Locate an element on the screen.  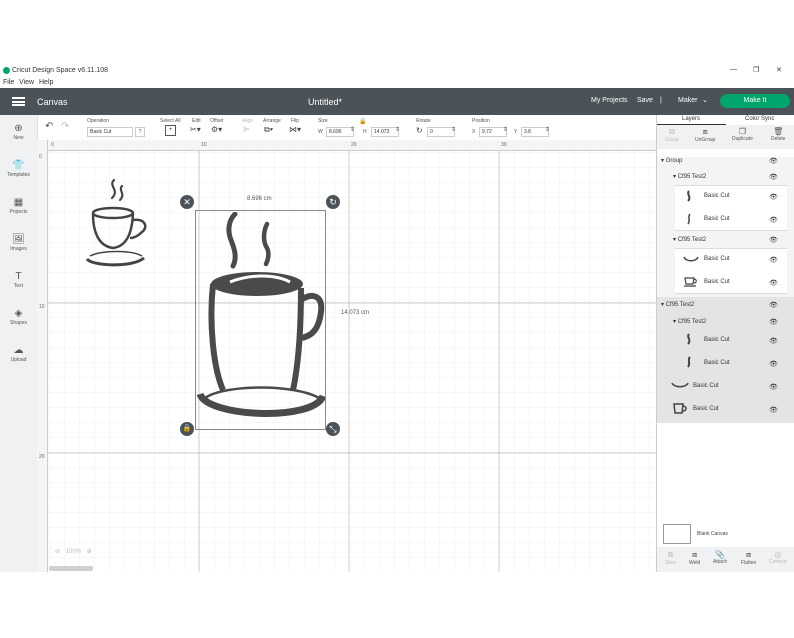
sidebar-item-upload: ☁ Upload is located at coordinates (18, 354).